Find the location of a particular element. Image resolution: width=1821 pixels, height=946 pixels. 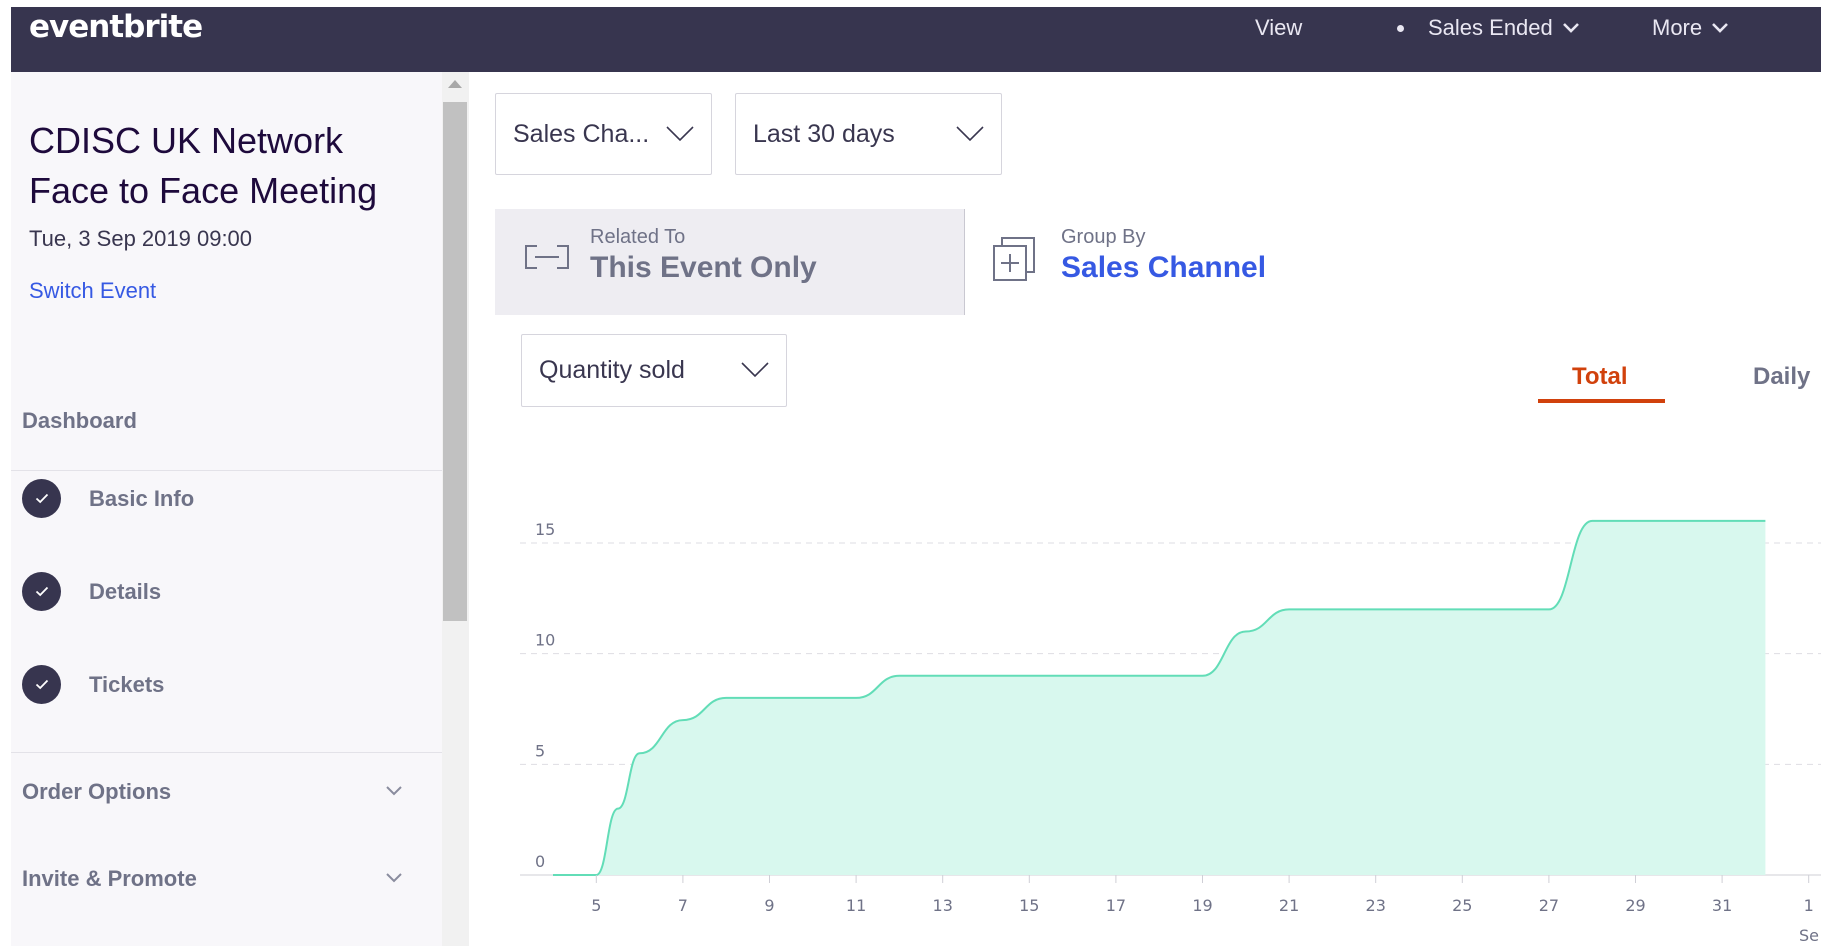

x-tick-label: 23 is located at coordinates (1376, 905).